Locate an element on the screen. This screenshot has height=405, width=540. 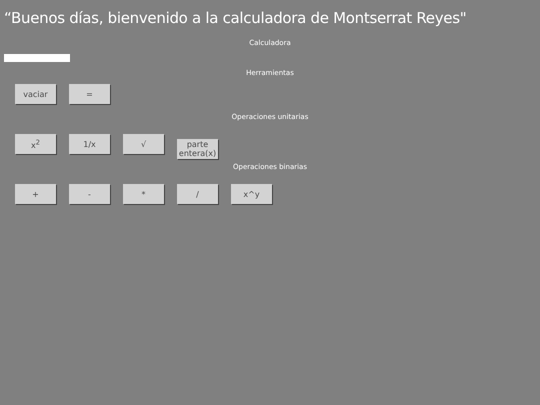
calculator-button: = is located at coordinates (89, 94).